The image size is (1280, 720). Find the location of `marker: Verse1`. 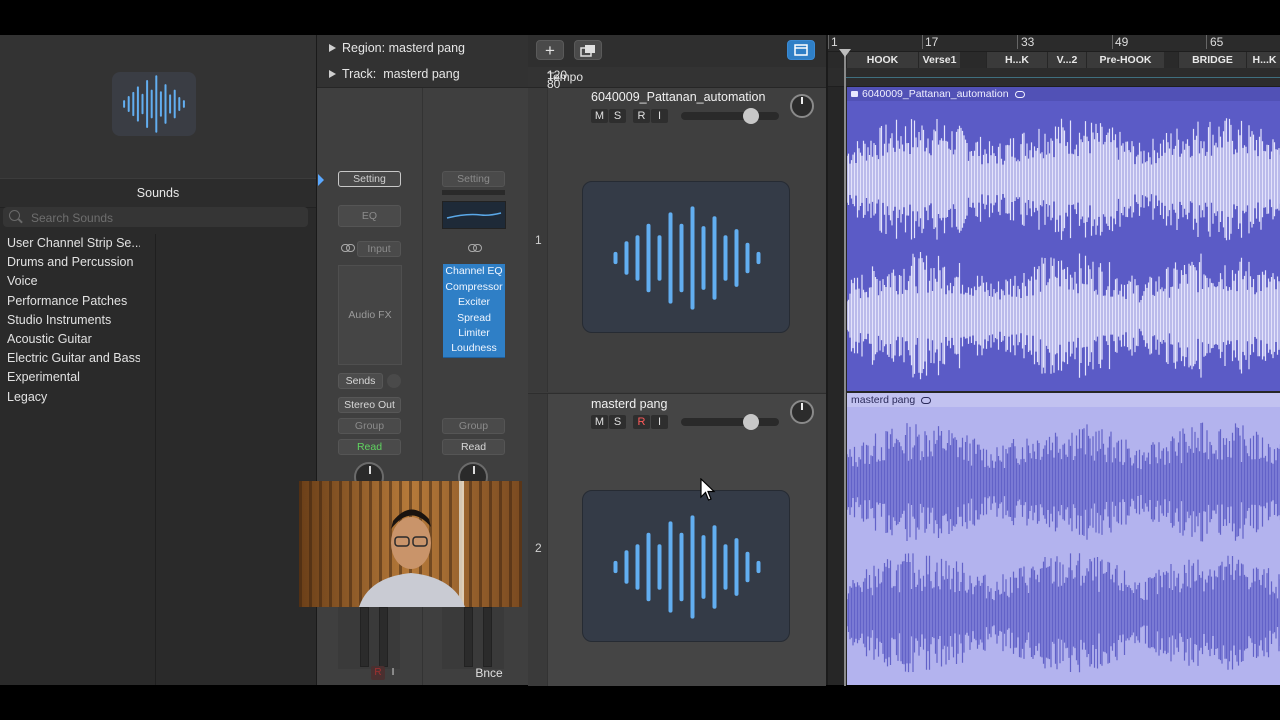

marker: Verse1 is located at coordinates (939, 60).